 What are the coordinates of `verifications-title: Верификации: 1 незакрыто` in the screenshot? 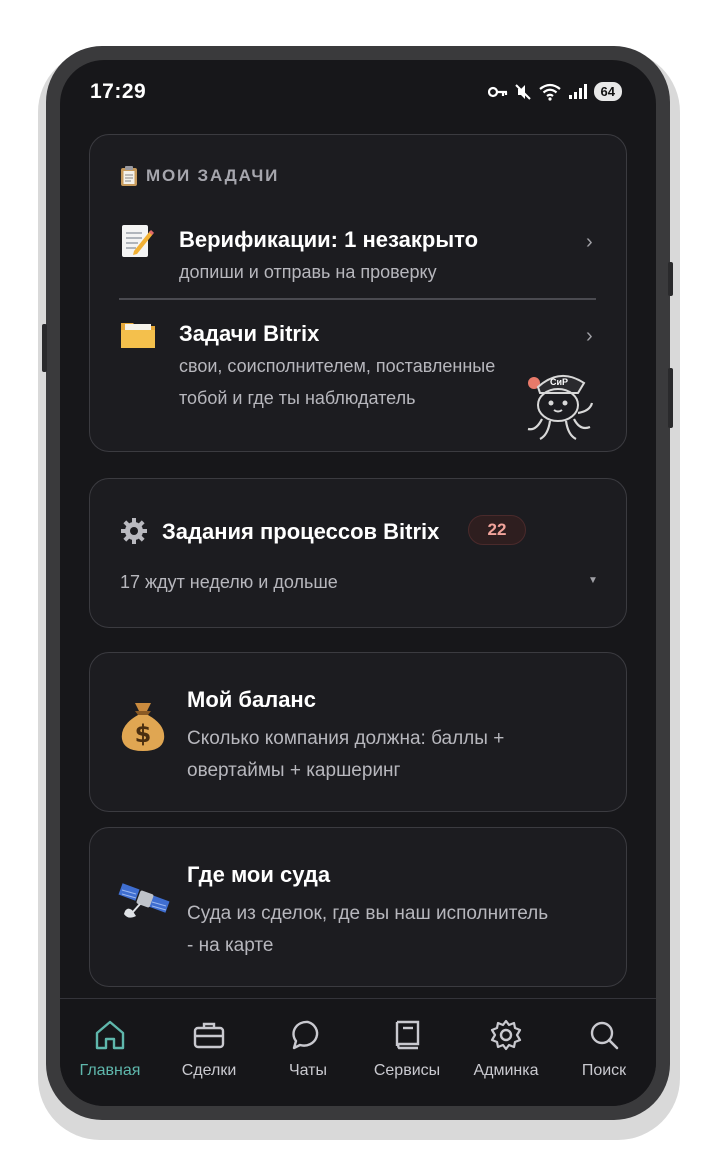 It's located at (329, 239).